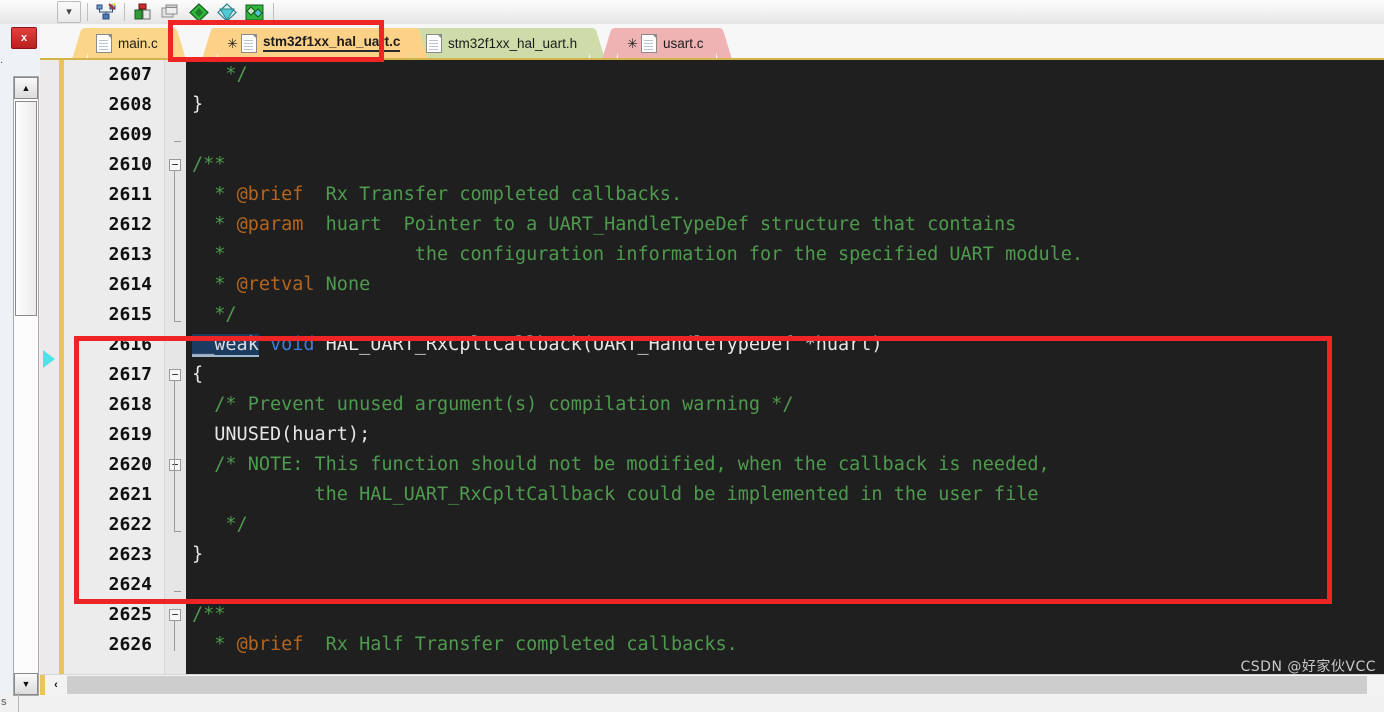 The image size is (1384, 712). Describe the element at coordinates (27, 12) in the screenshot. I see `toolbar-left-spacer` at that location.